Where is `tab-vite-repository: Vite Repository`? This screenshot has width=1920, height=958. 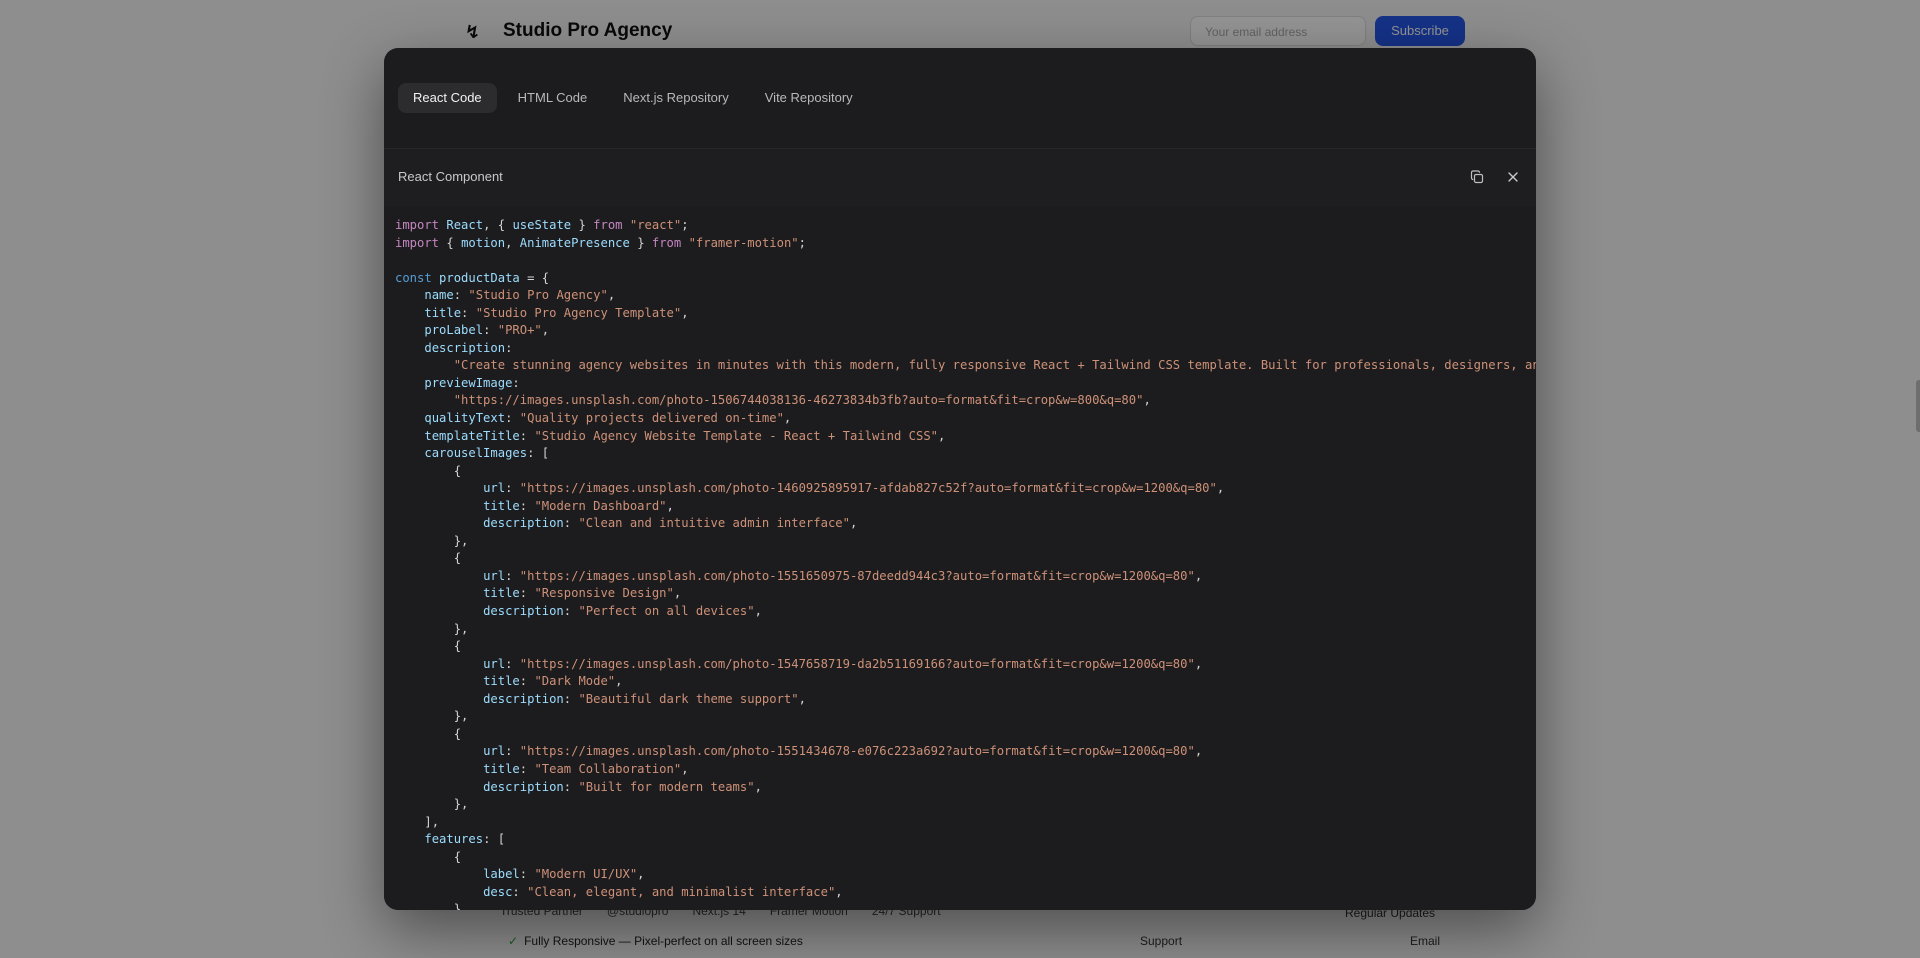
tab-vite-repository: Vite Repository is located at coordinates (809, 98).